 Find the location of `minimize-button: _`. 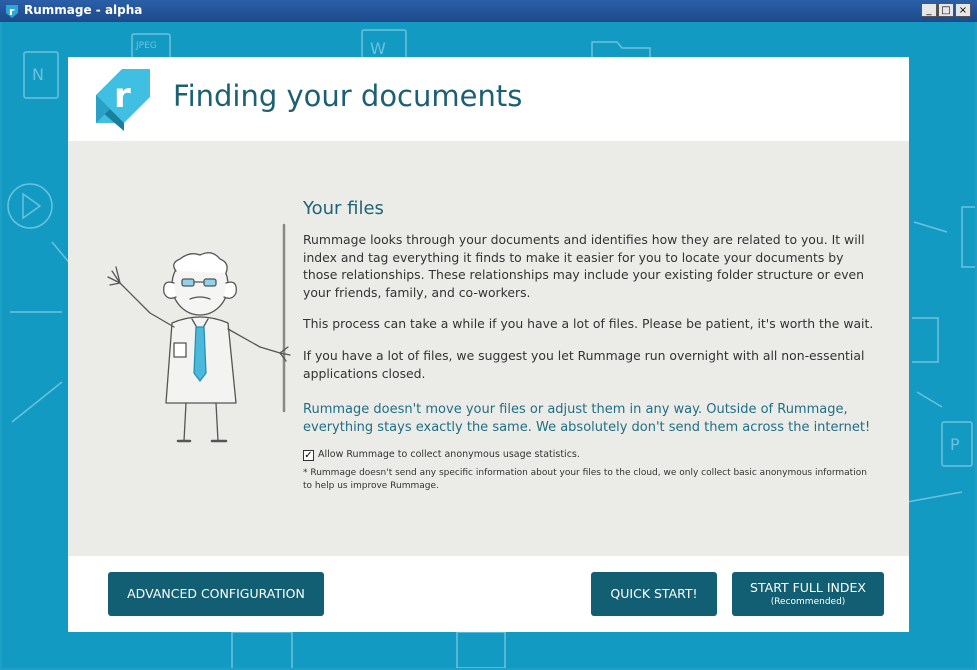

minimize-button: _ is located at coordinates (929, 10).